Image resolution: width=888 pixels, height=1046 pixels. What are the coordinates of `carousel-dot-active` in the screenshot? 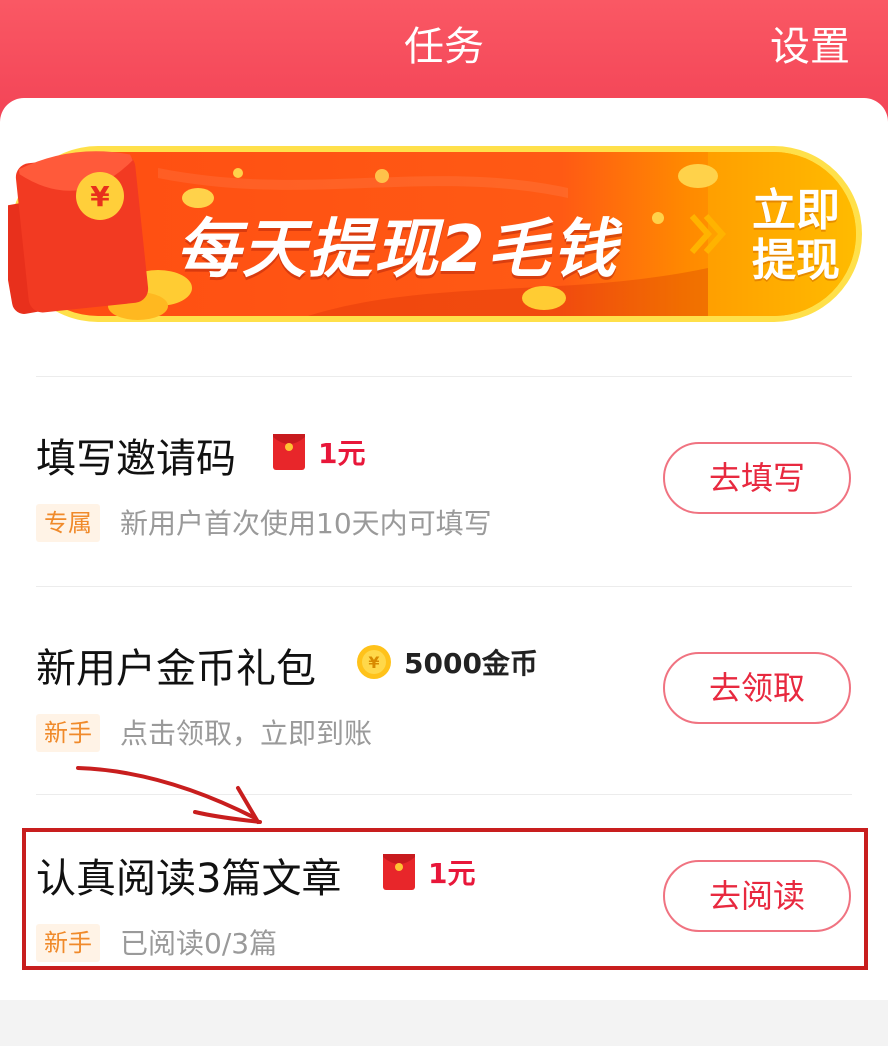 It's located at (433, 361).